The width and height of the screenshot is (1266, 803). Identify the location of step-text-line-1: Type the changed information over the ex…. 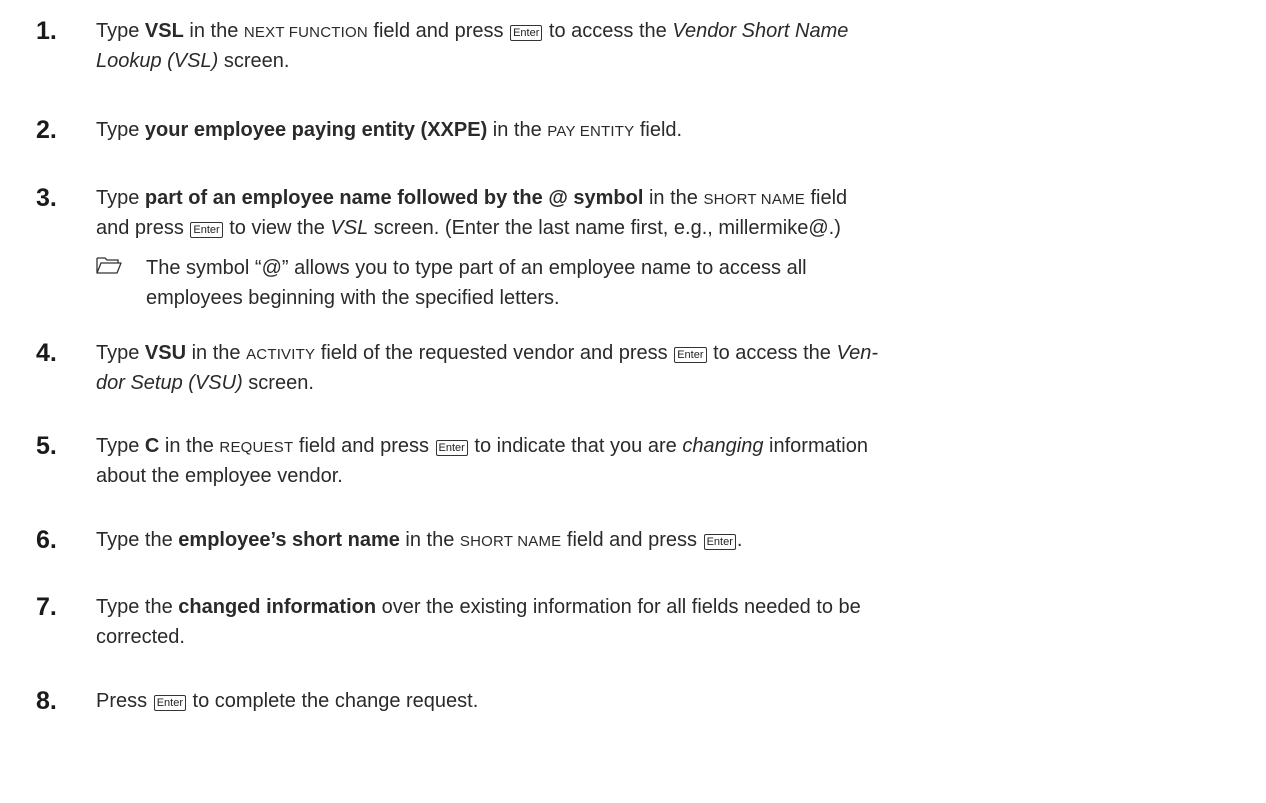
(478, 607).